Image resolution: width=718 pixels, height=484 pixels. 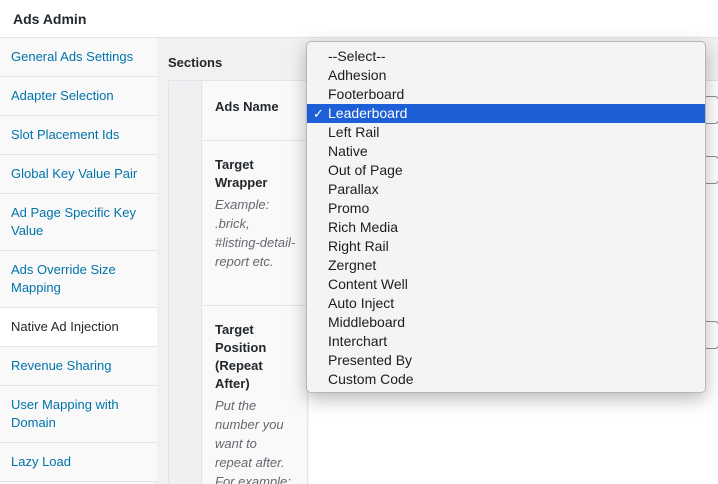 I want to click on sidebar-item-label: Adapter Selection, so click(x=62, y=95).